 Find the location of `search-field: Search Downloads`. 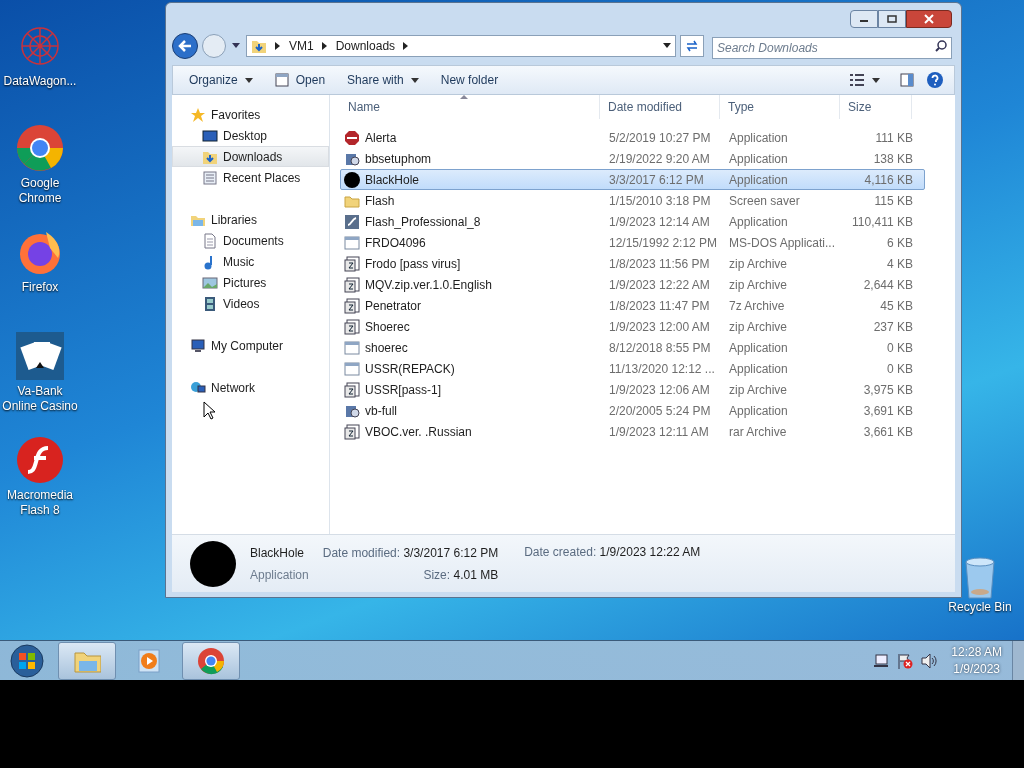

search-field: Search Downloads is located at coordinates (832, 48).